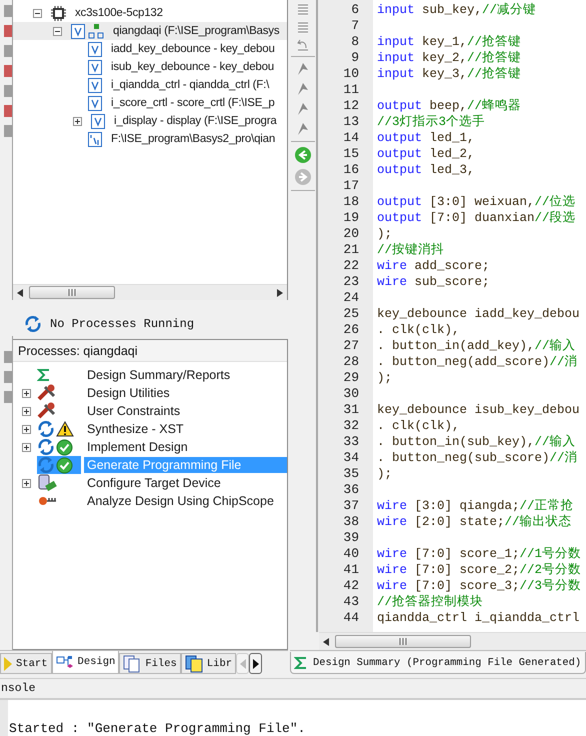 The height and width of the screenshot is (736, 586). I want to click on code-line: wire [7:0] score_2;//2号分数, so click(479, 570).